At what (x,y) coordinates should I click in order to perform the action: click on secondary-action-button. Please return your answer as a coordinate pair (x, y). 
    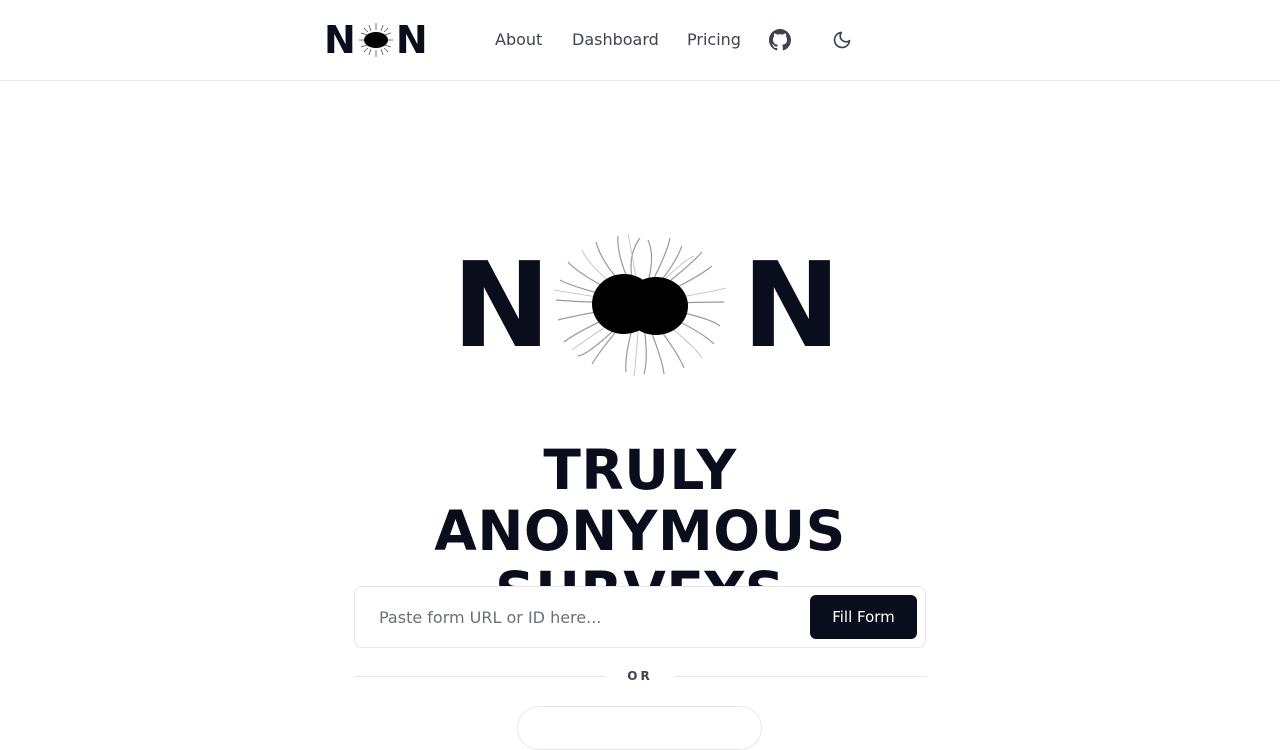
    Looking at the image, I should click on (639, 728).